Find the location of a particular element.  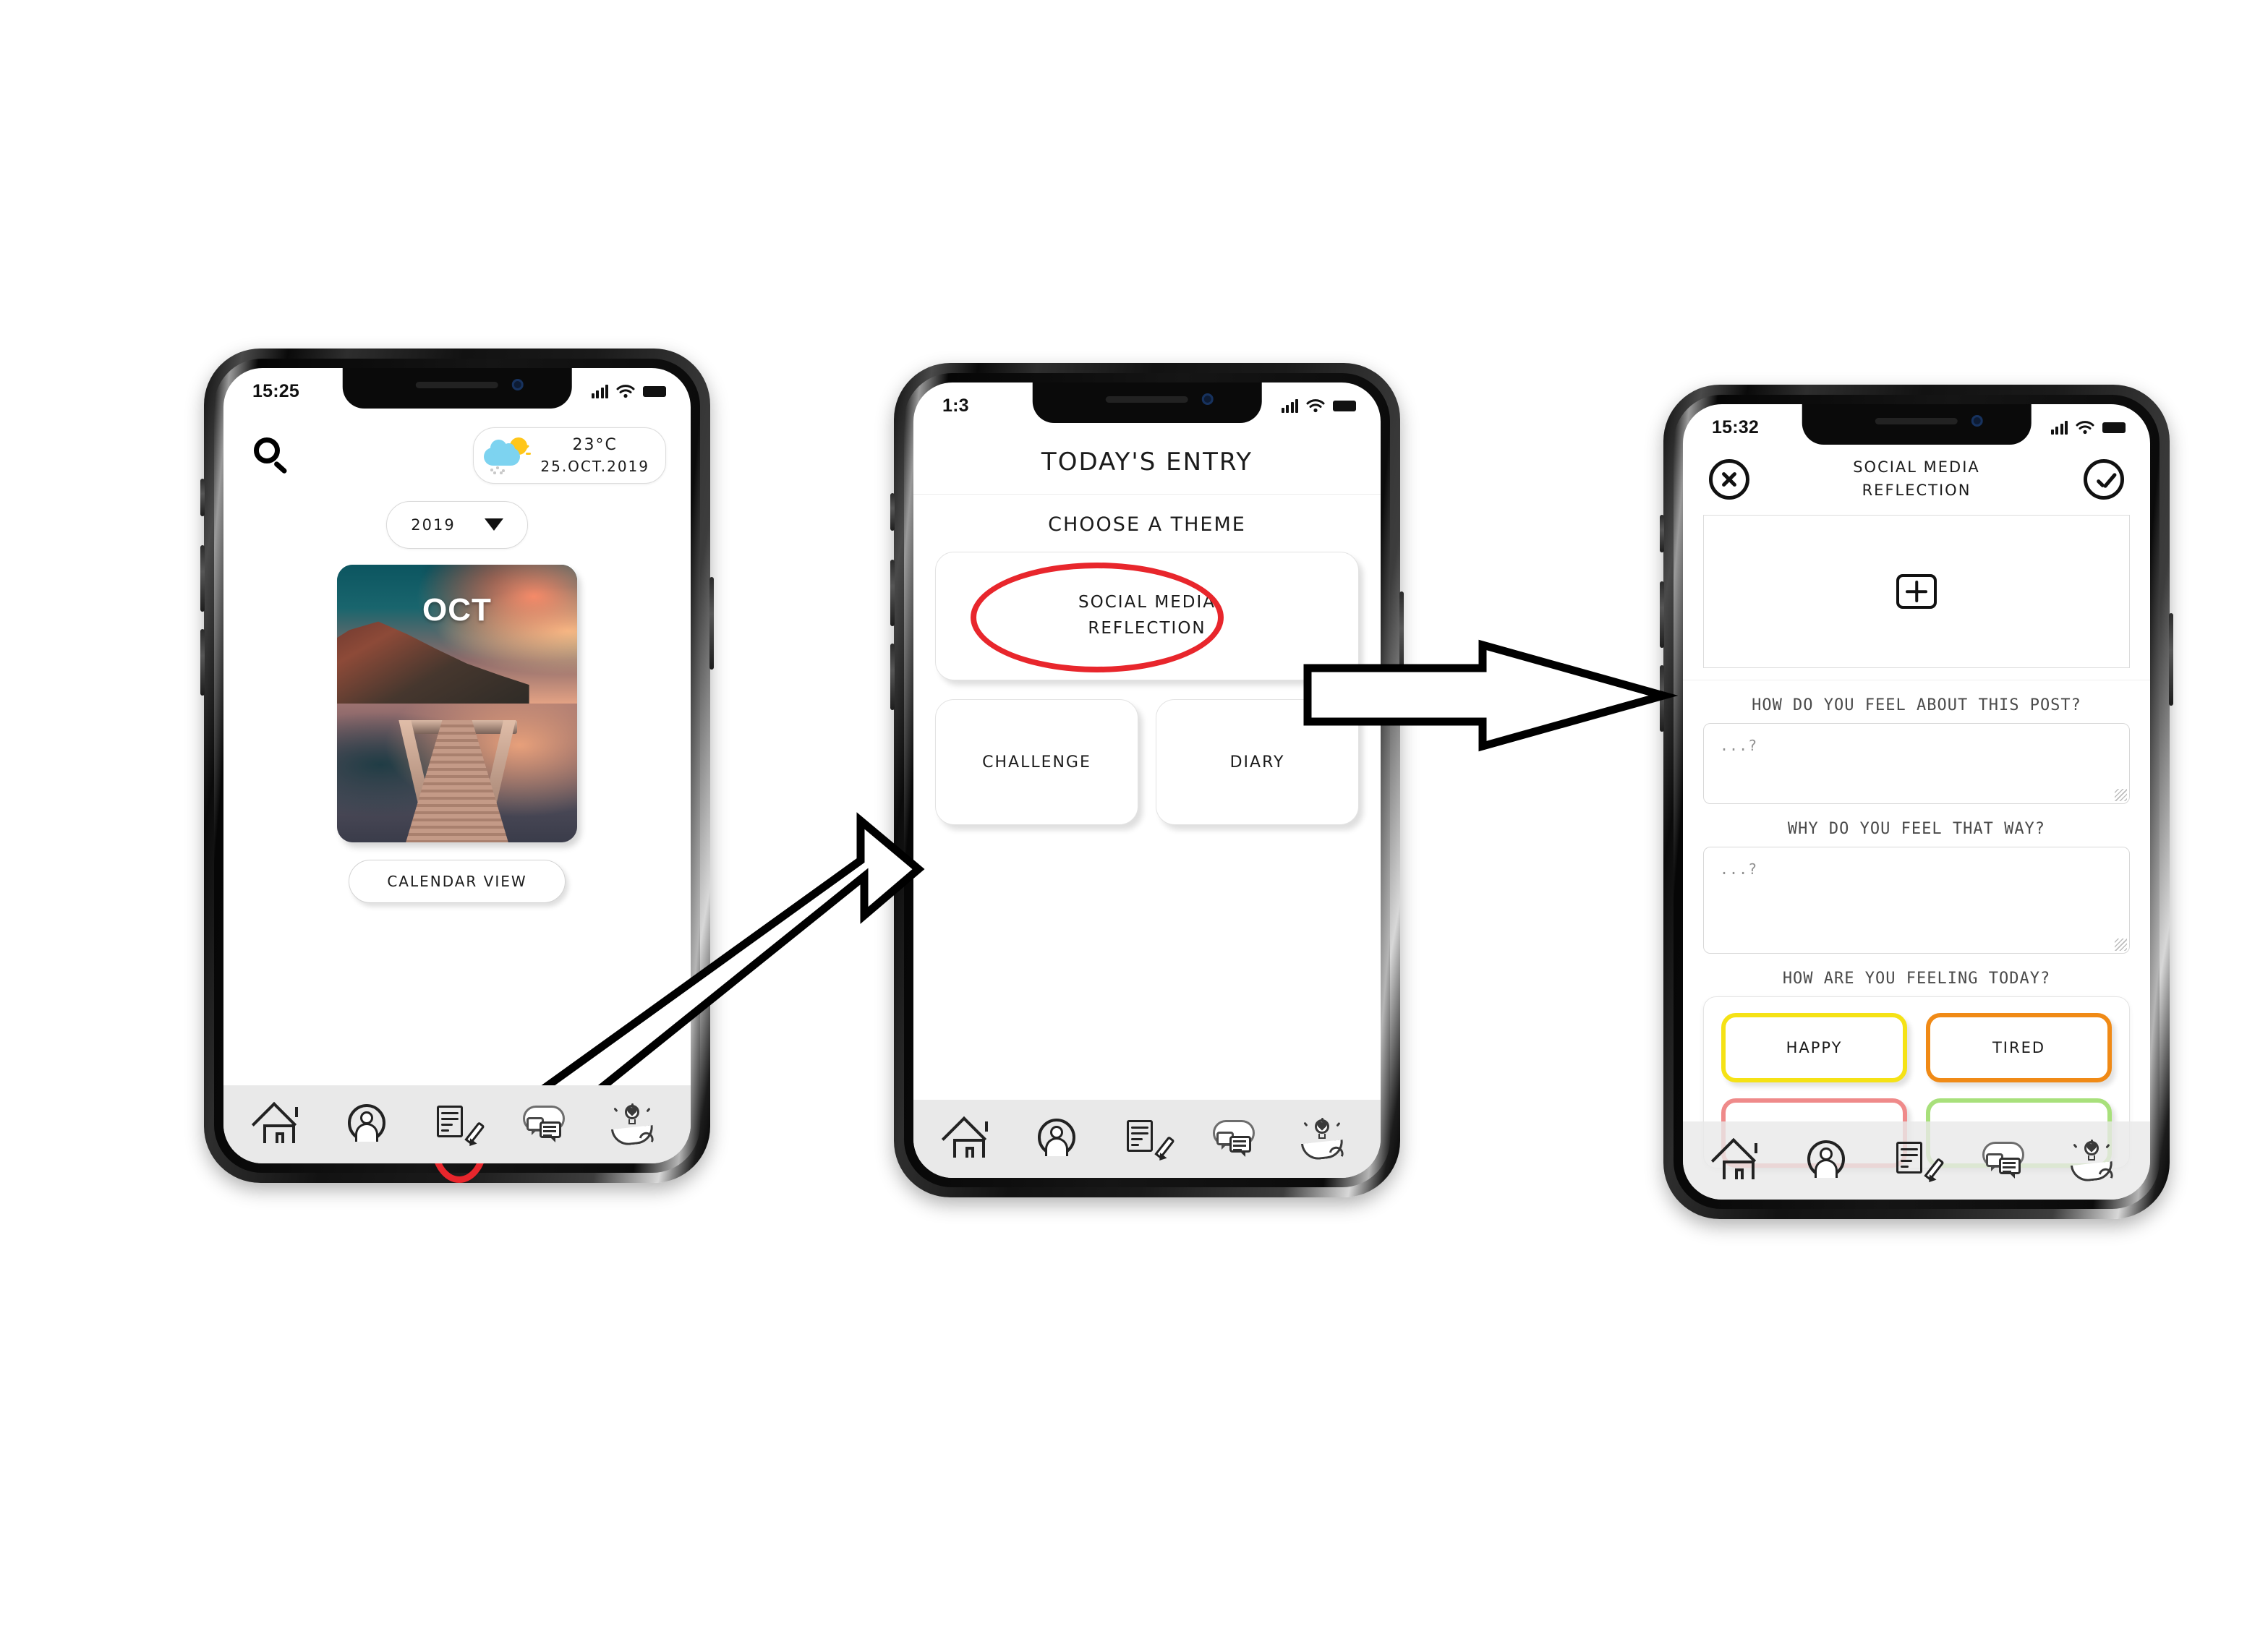

close-circle-icon is located at coordinates (1729, 479).